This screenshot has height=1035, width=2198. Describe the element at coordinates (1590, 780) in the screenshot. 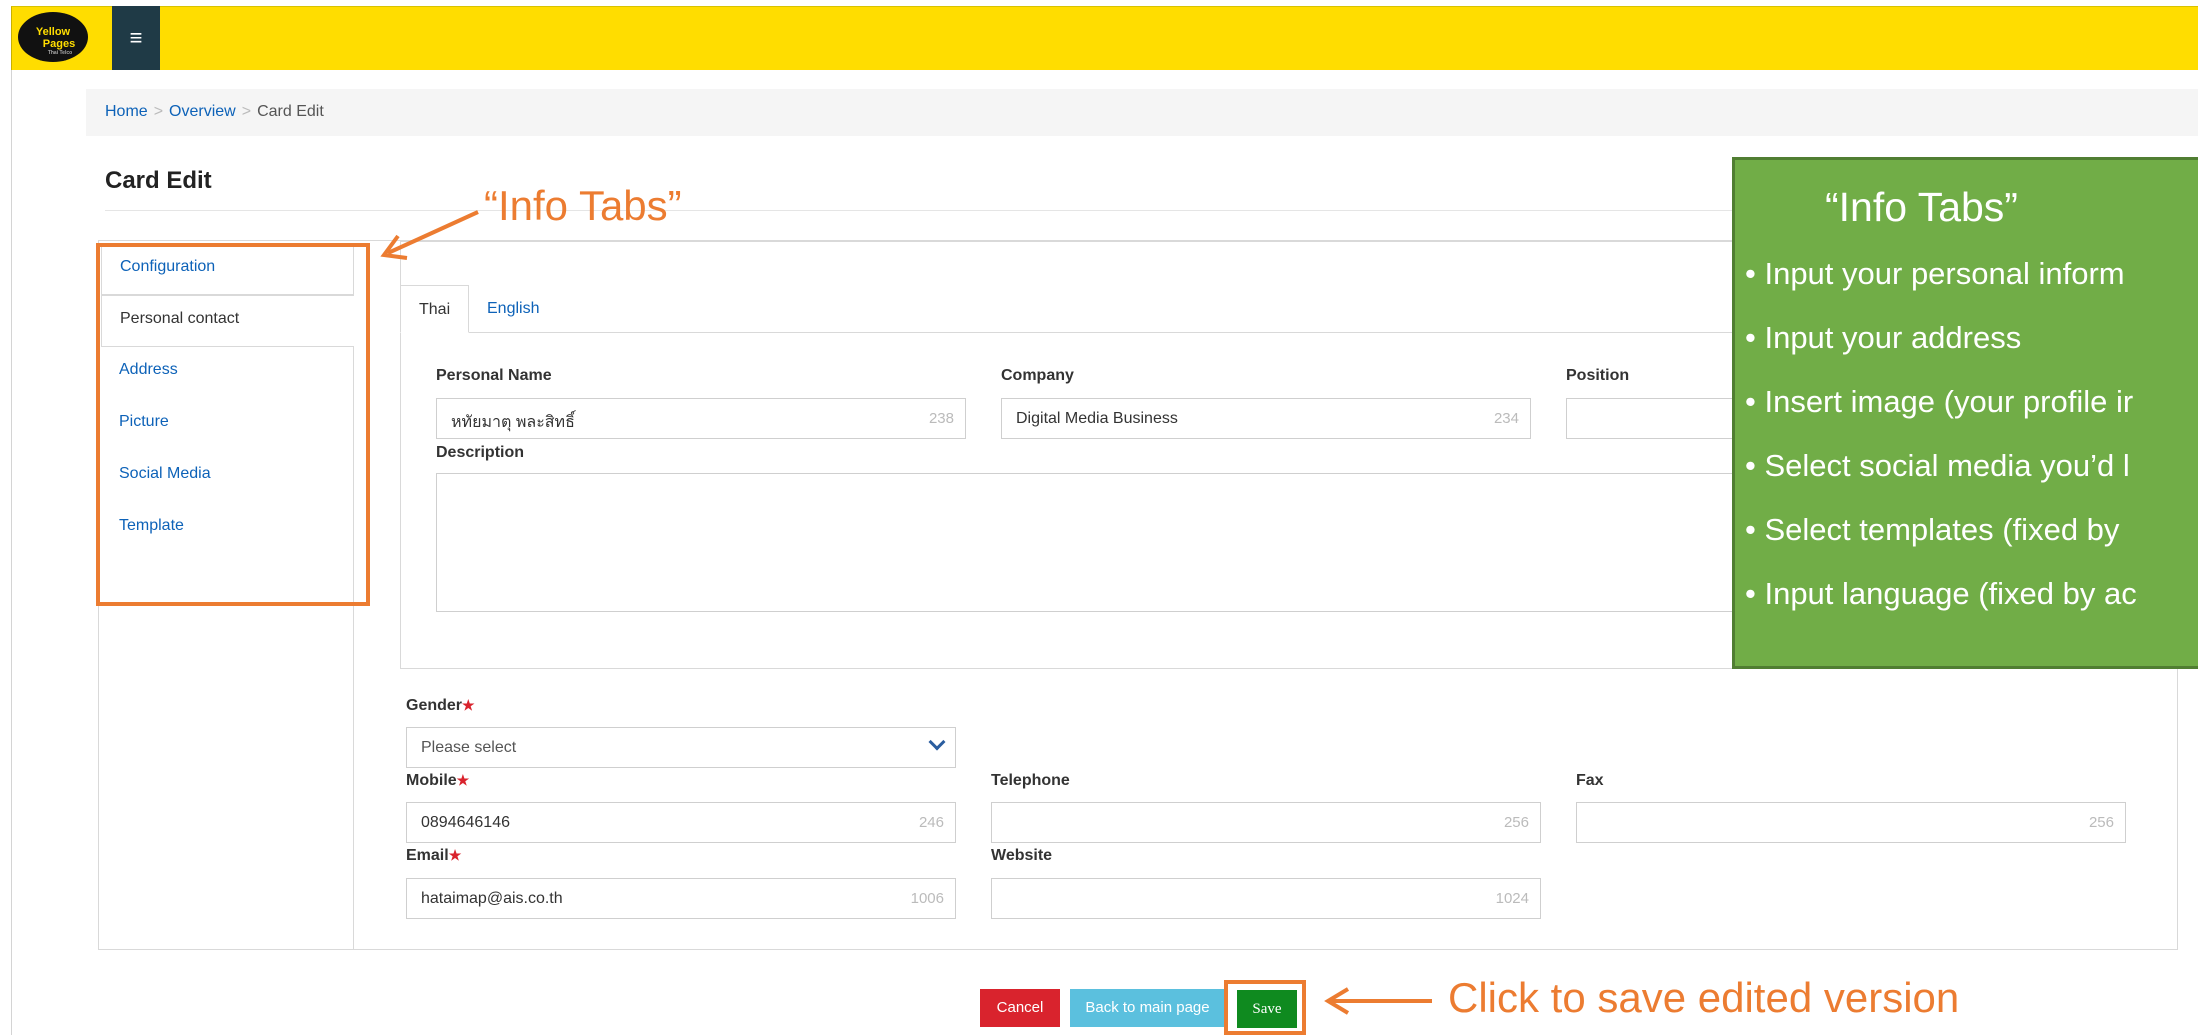

I see `fax-label: Fax` at that location.